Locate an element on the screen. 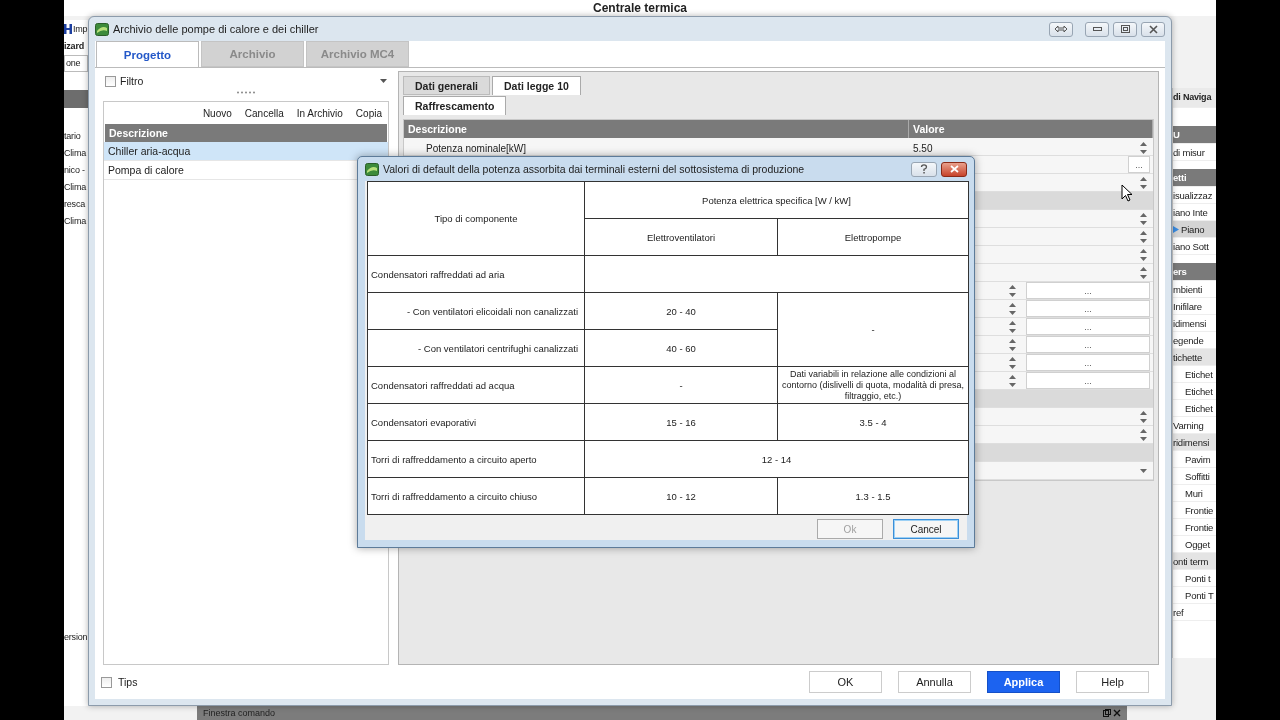  tab: Progetto is located at coordinates (147, 54).